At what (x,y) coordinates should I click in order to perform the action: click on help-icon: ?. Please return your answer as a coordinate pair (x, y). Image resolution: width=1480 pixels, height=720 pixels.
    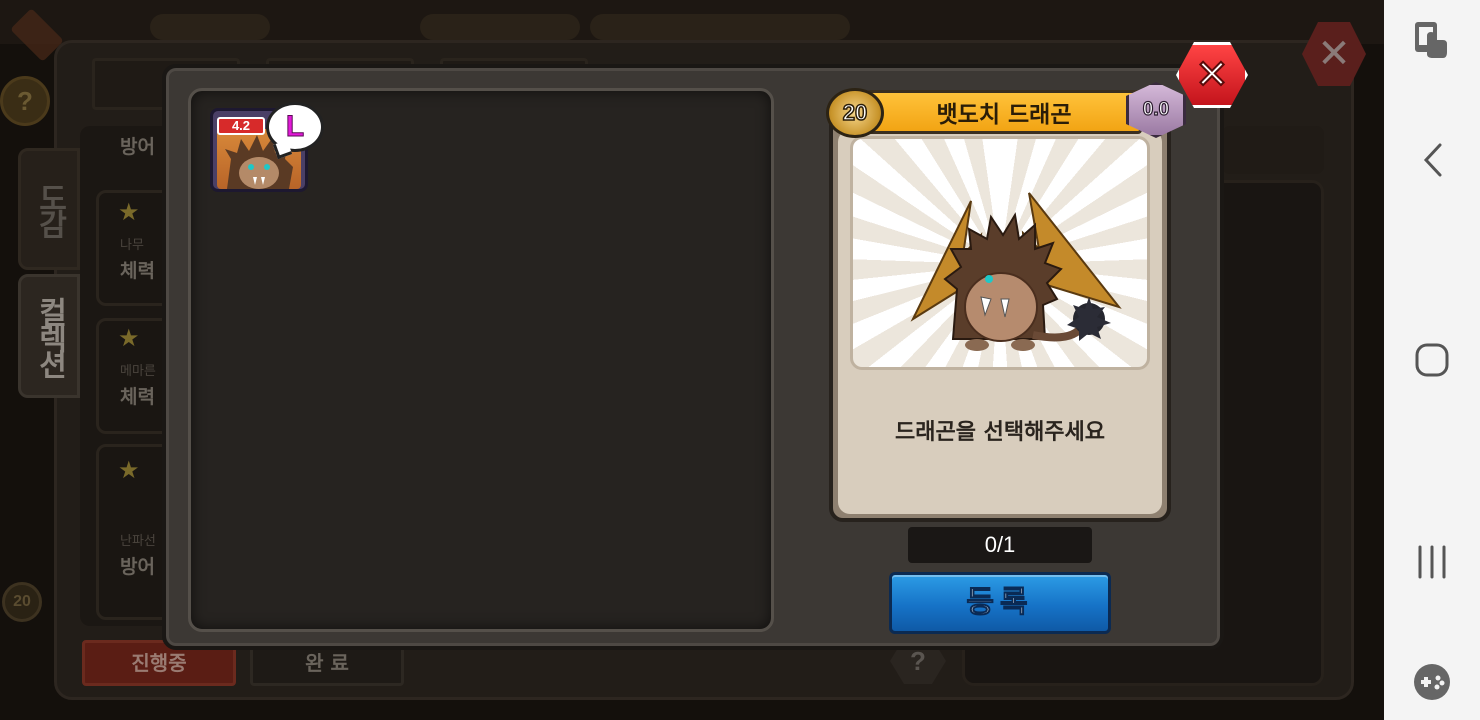
    Looking at the image, I should click on (25, 101).